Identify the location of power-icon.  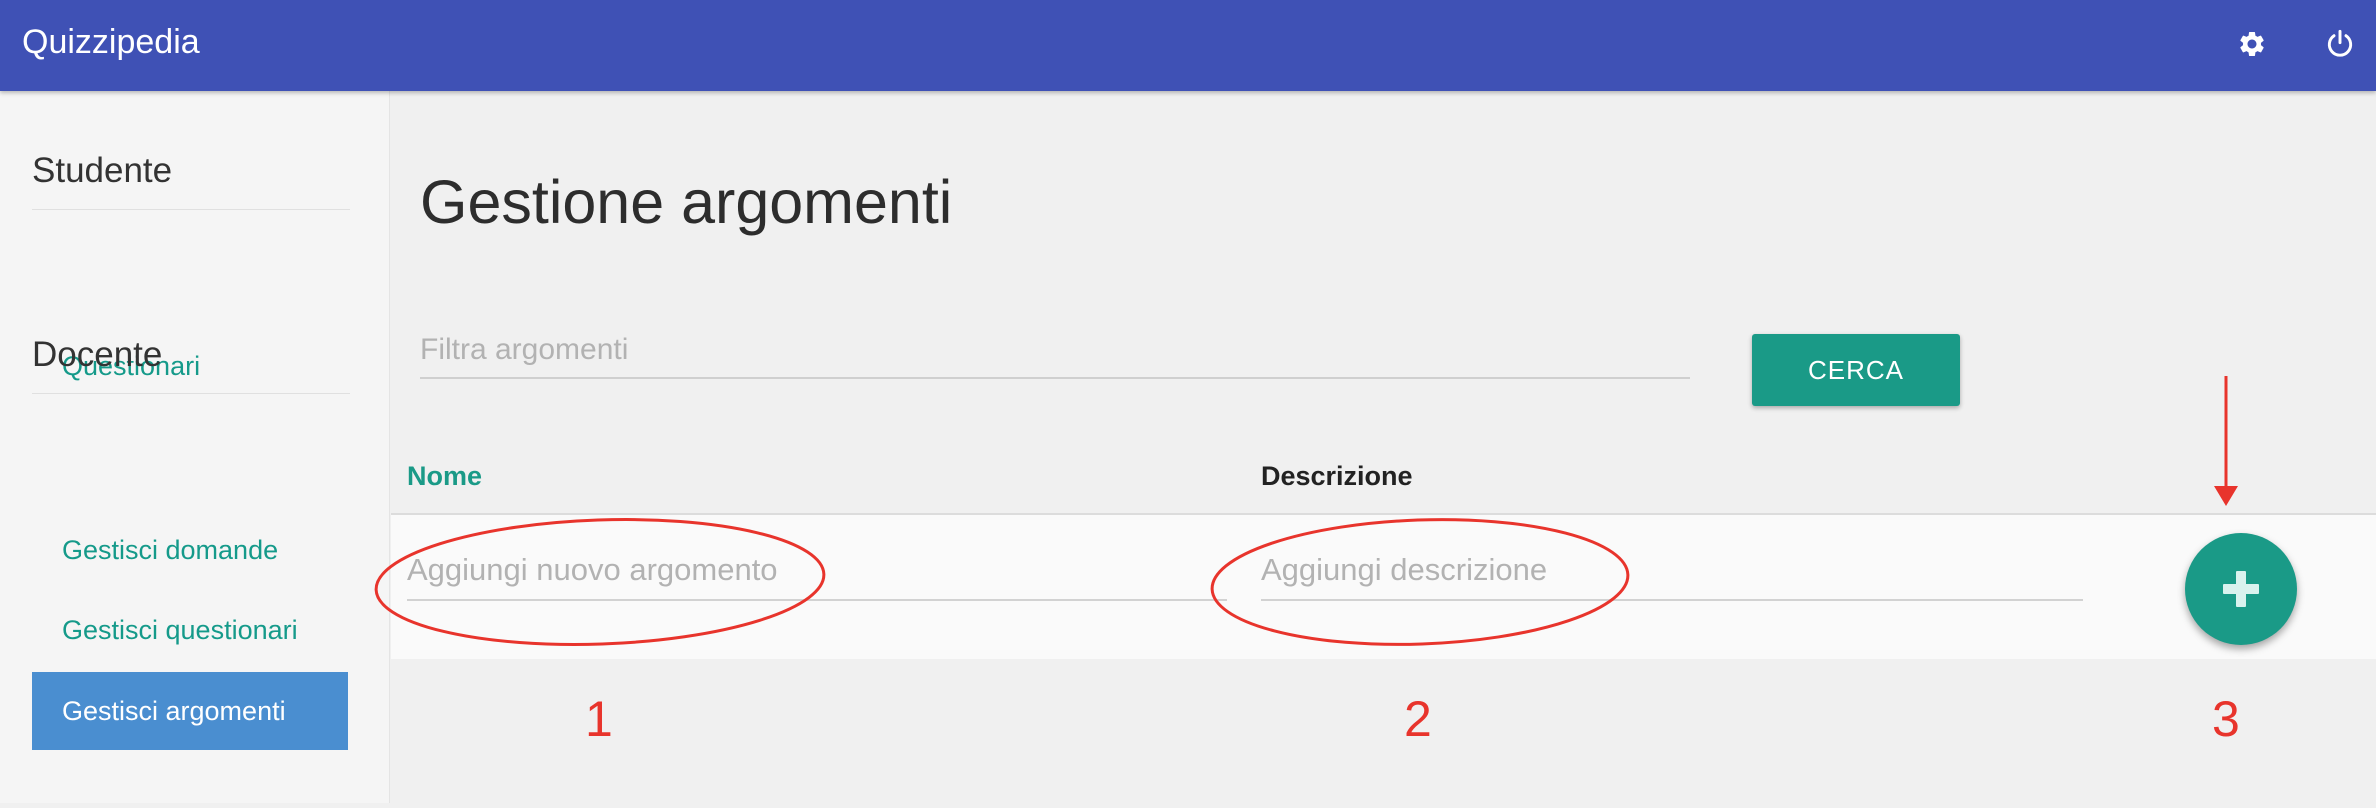
(2340, 43).